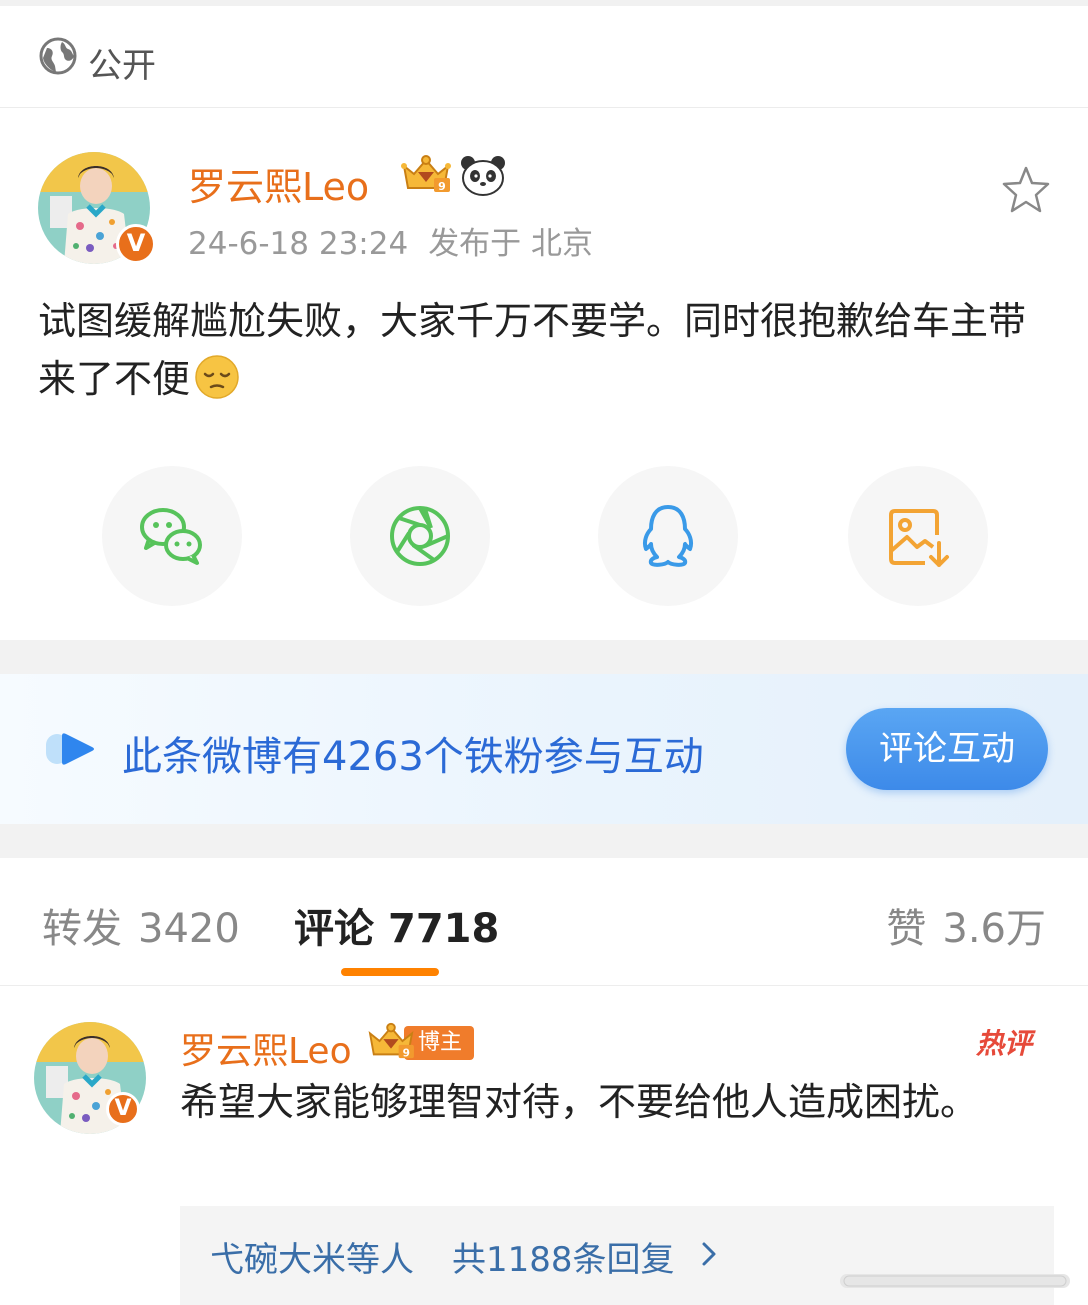 This screenshot has width=1088, height=1305. Describe the element at coordinates (390, 972) in the screenshot. I see `active-tab-indicator` at that location.